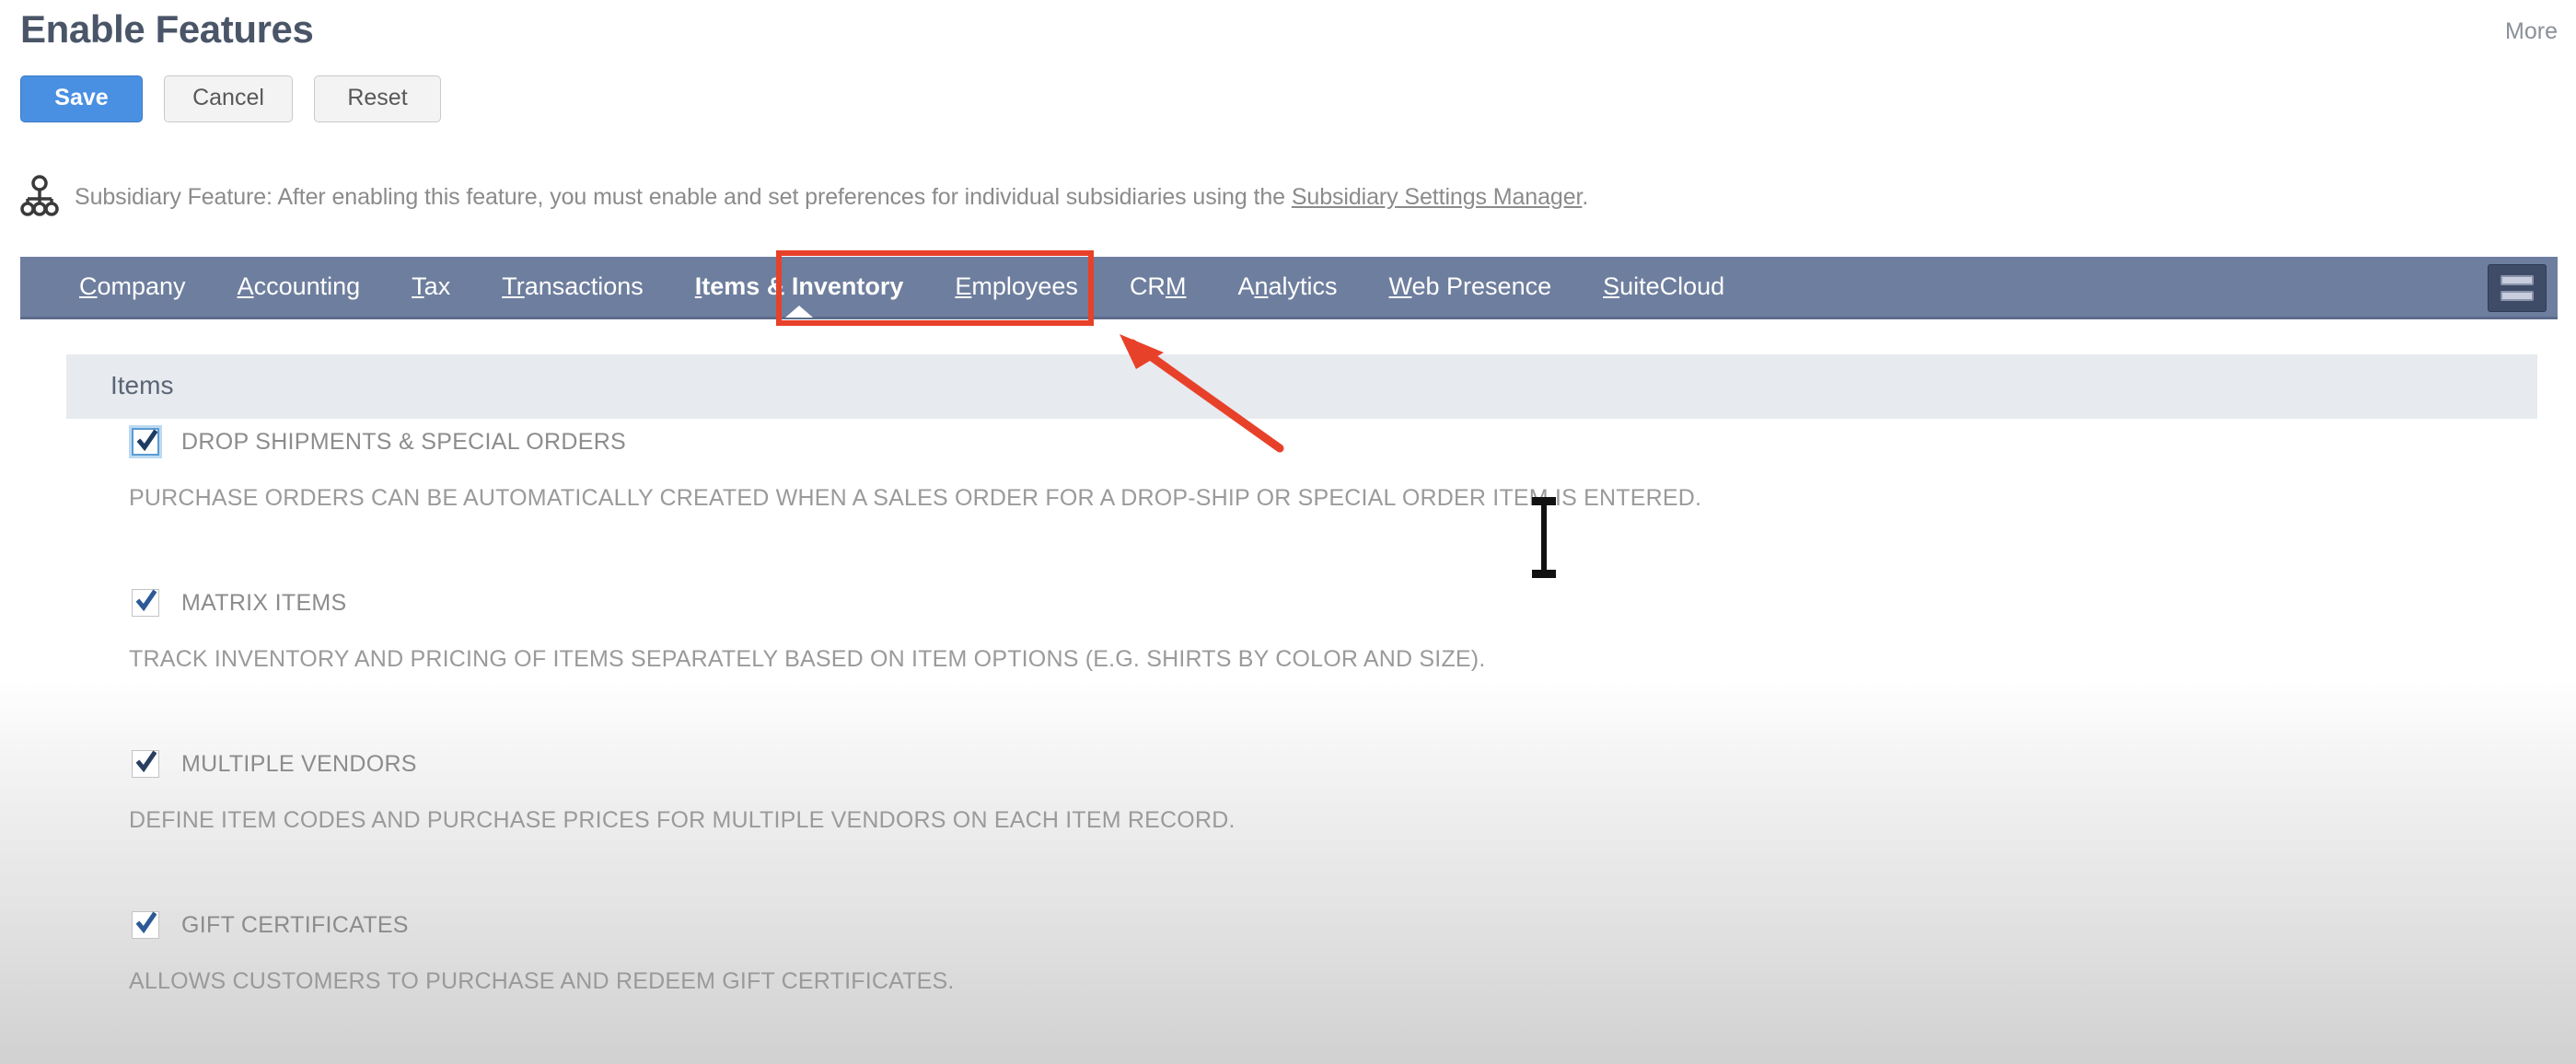 Image resolution: width=2576 pixels, height=1064 pixels. What do you see at coordinates (307, 286) in the screenshot?
I see `tab-accounting-label: ccounting` at bounding box center [307, 286].